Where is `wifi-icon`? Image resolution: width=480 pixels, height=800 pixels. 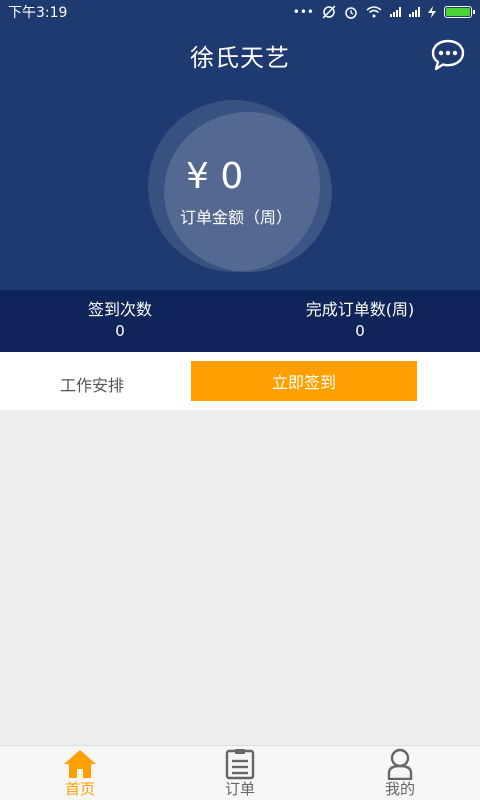 wifi-icon is located at coordinates (374, 12).